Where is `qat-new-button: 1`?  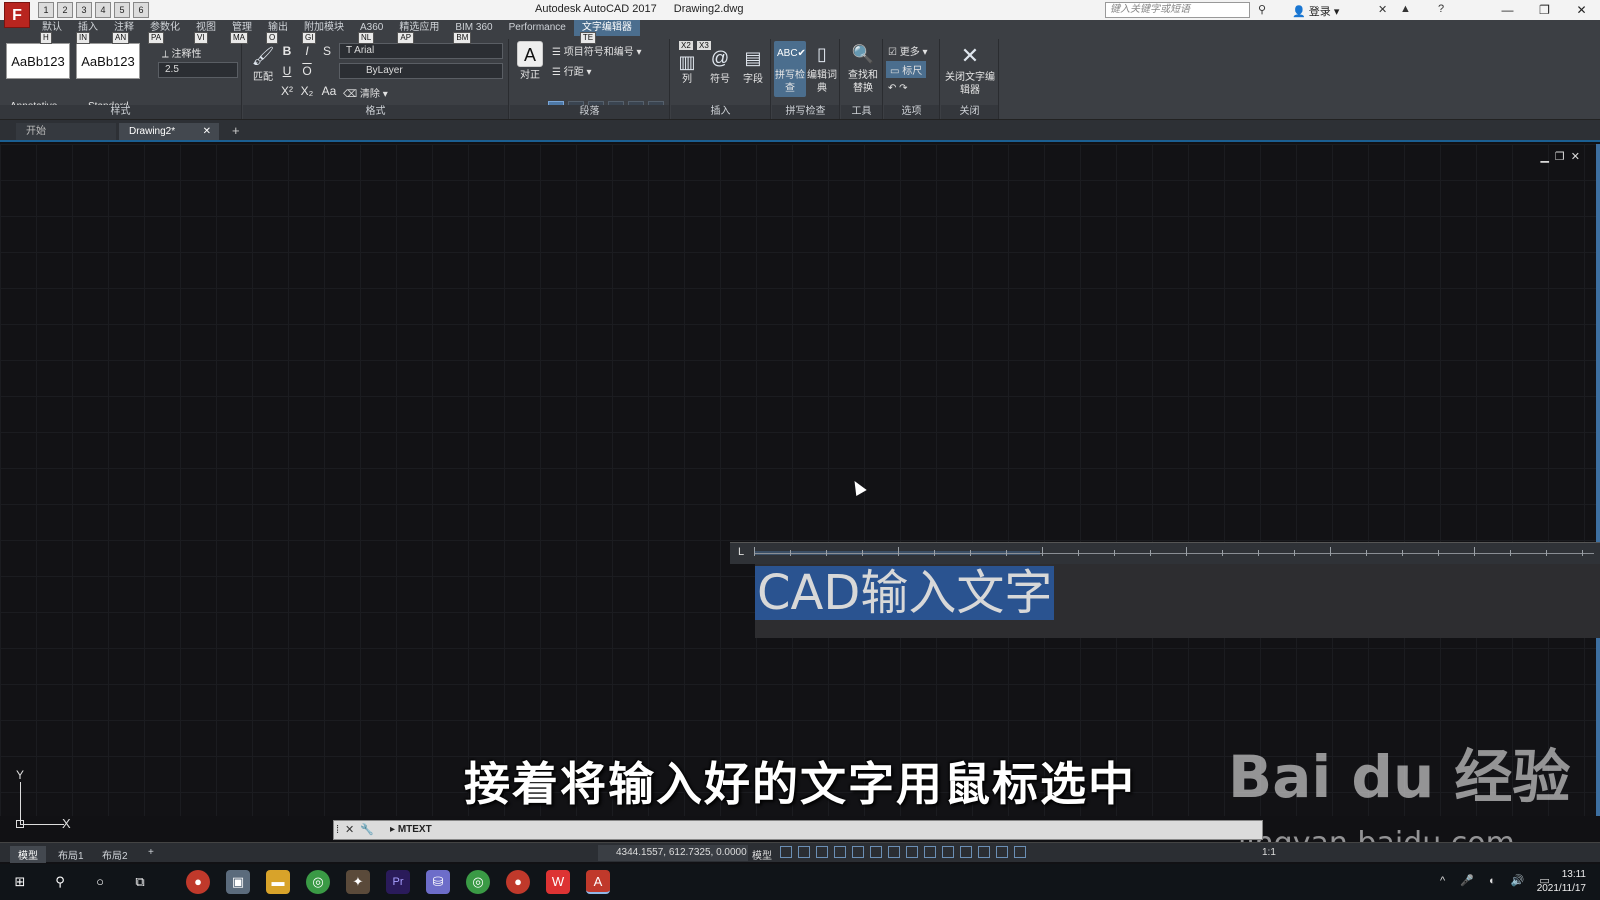 qat-new-button: 1 is located at coordinates (46, 10).